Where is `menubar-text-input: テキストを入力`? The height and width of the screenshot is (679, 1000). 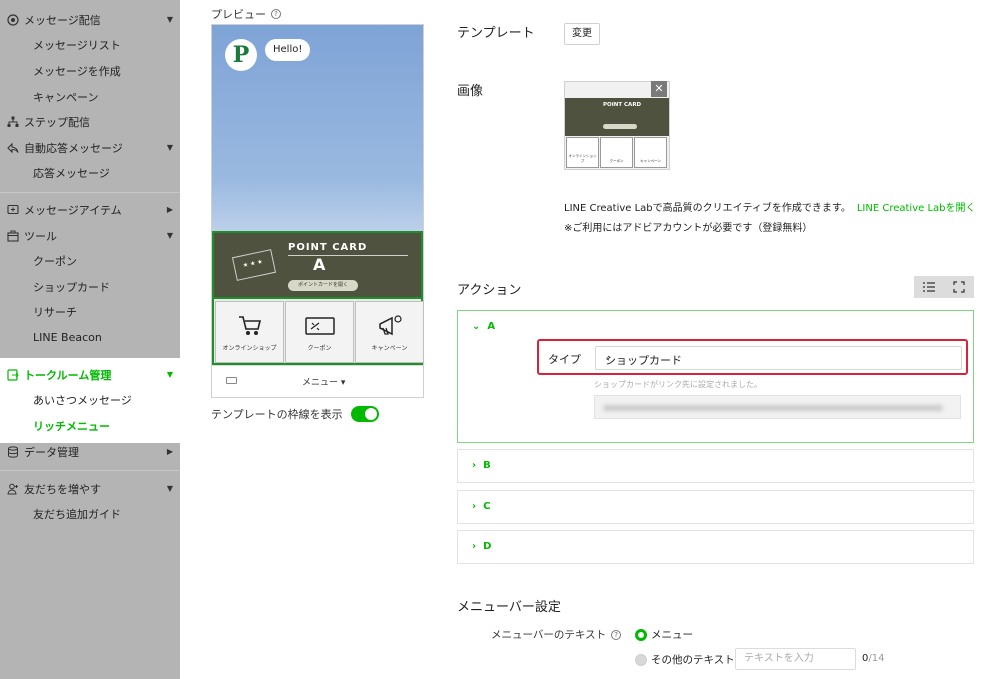
menubar-text-input: テキストを入力 is located at coordinates (795, 659).